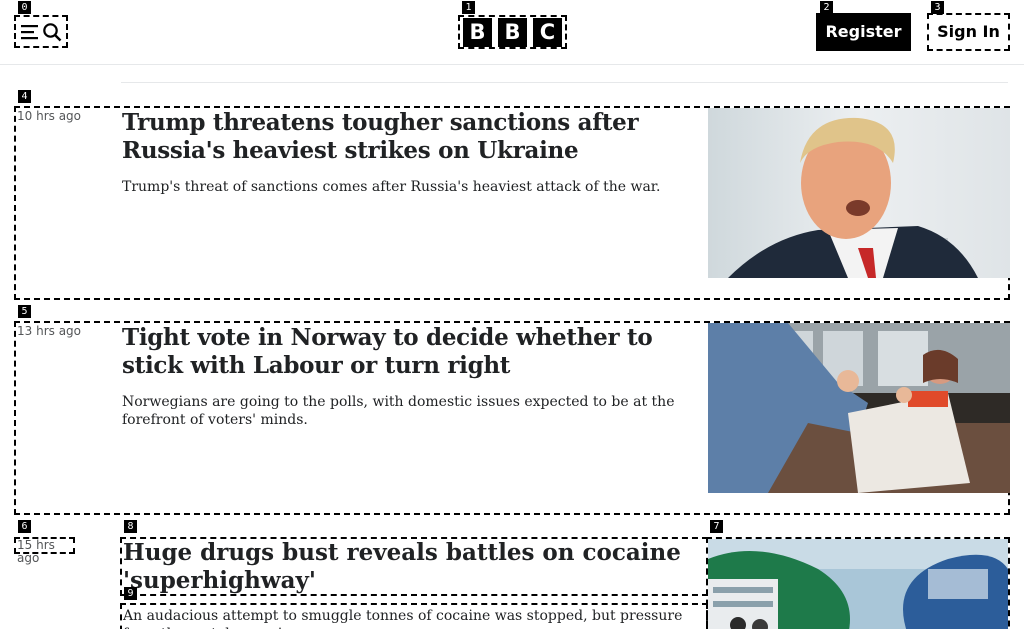 The width and height of the screenshot is (1024, 629). What do you see at coordinates (564, 82) in the screenshot?
I see `divider` at bounding box center [564, 82].